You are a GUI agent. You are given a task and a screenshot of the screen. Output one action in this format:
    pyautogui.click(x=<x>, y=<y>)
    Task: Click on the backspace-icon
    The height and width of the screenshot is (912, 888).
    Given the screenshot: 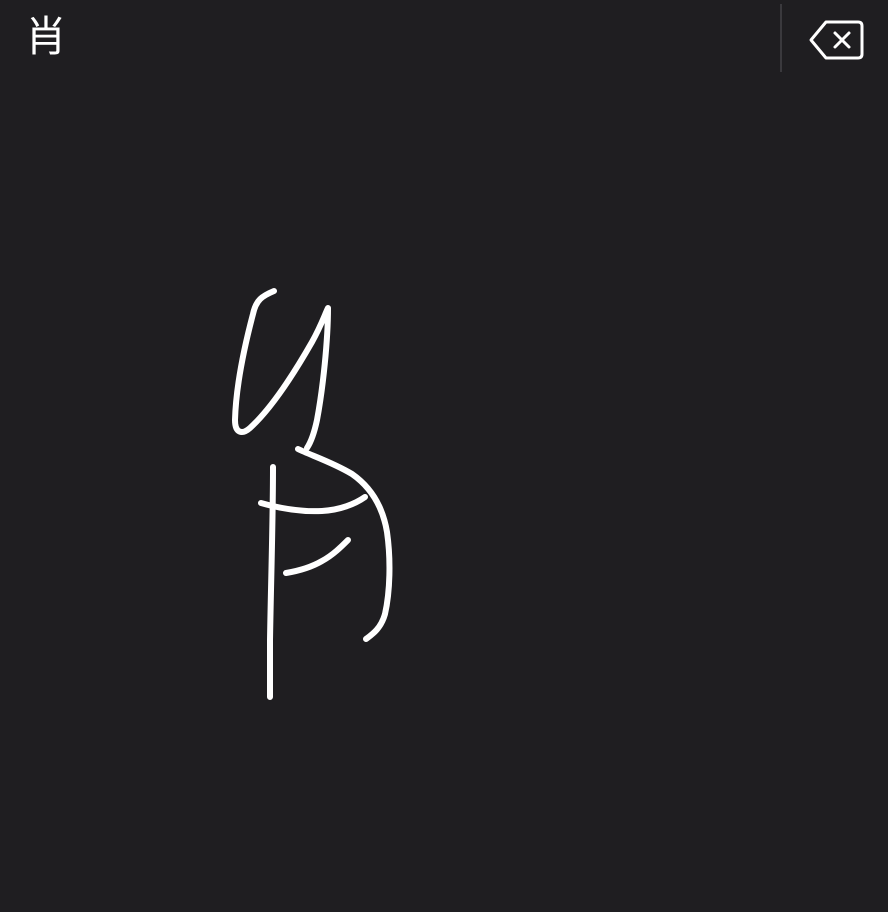 What is the action you would take?
    pyautogui.click(x=836, y=40)
    